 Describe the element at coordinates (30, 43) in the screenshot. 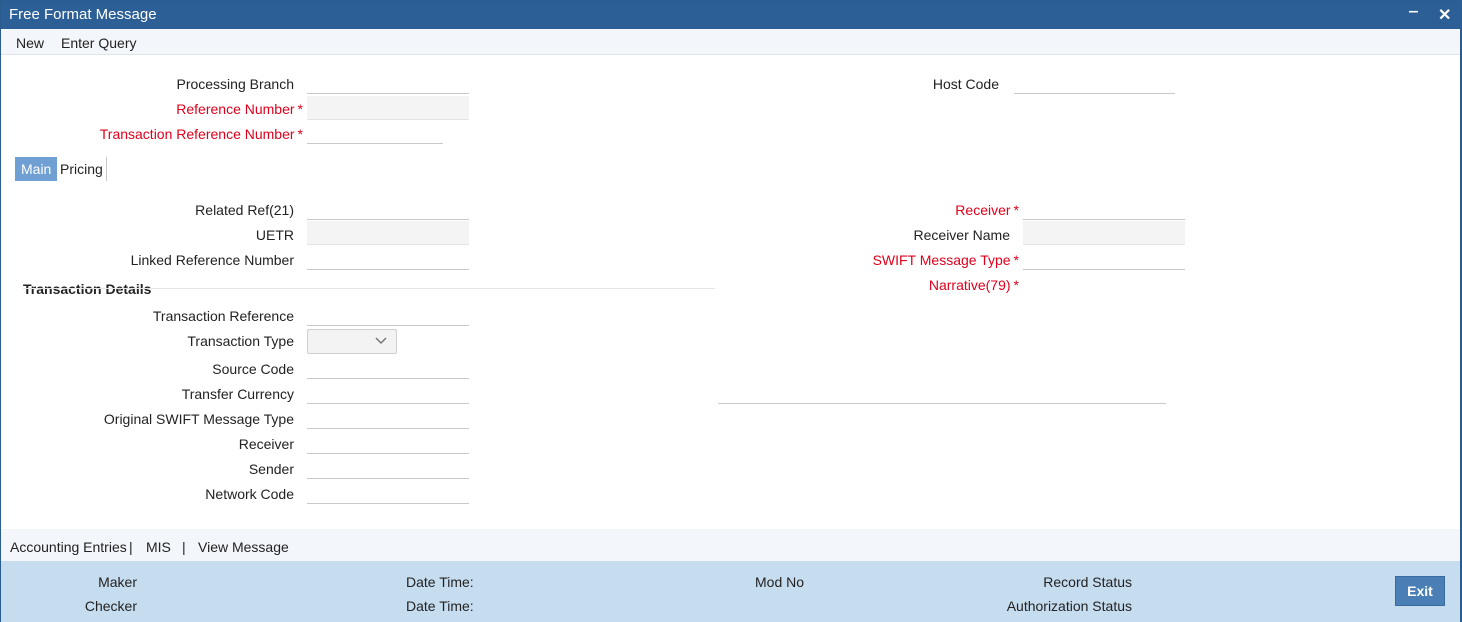

I see `menu-new: New` at that location.